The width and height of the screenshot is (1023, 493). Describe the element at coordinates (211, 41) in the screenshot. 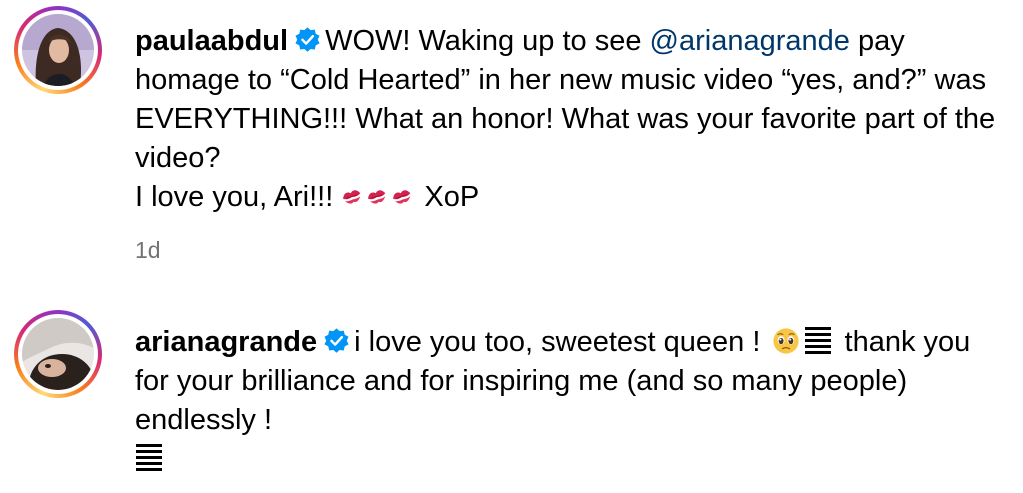

I see `username: paulaabdul` at that location.